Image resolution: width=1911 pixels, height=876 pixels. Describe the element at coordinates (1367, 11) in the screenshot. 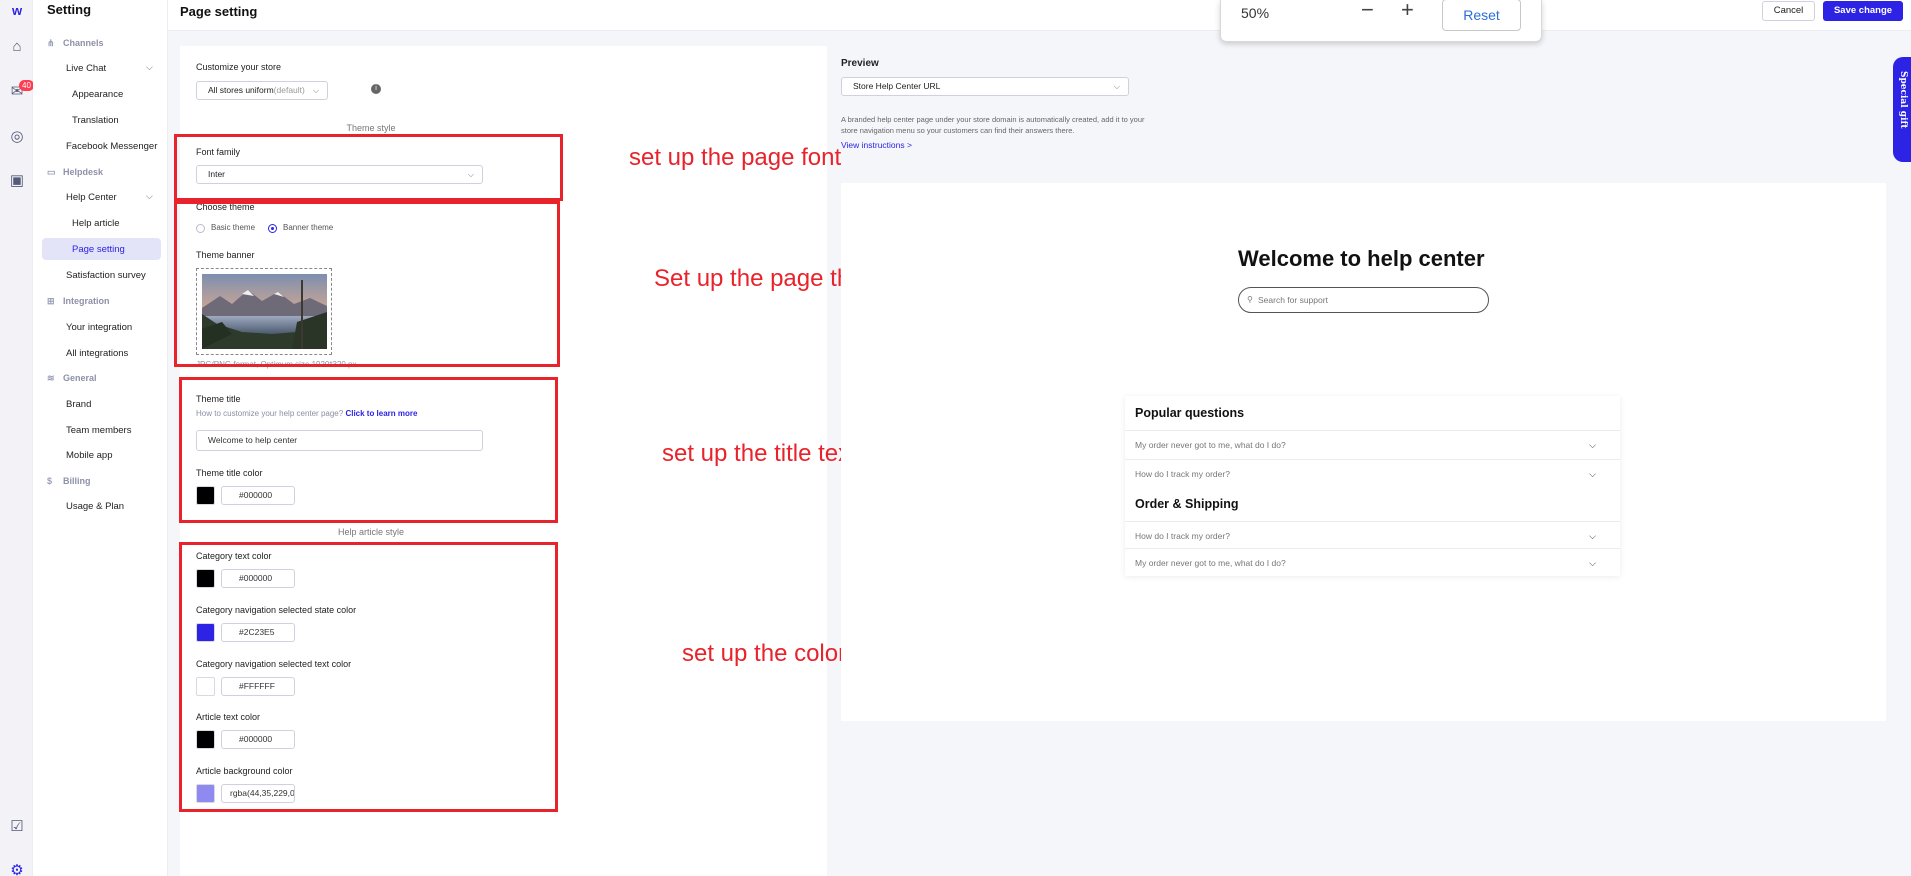

I see `zoom-out-button: −` at that location.